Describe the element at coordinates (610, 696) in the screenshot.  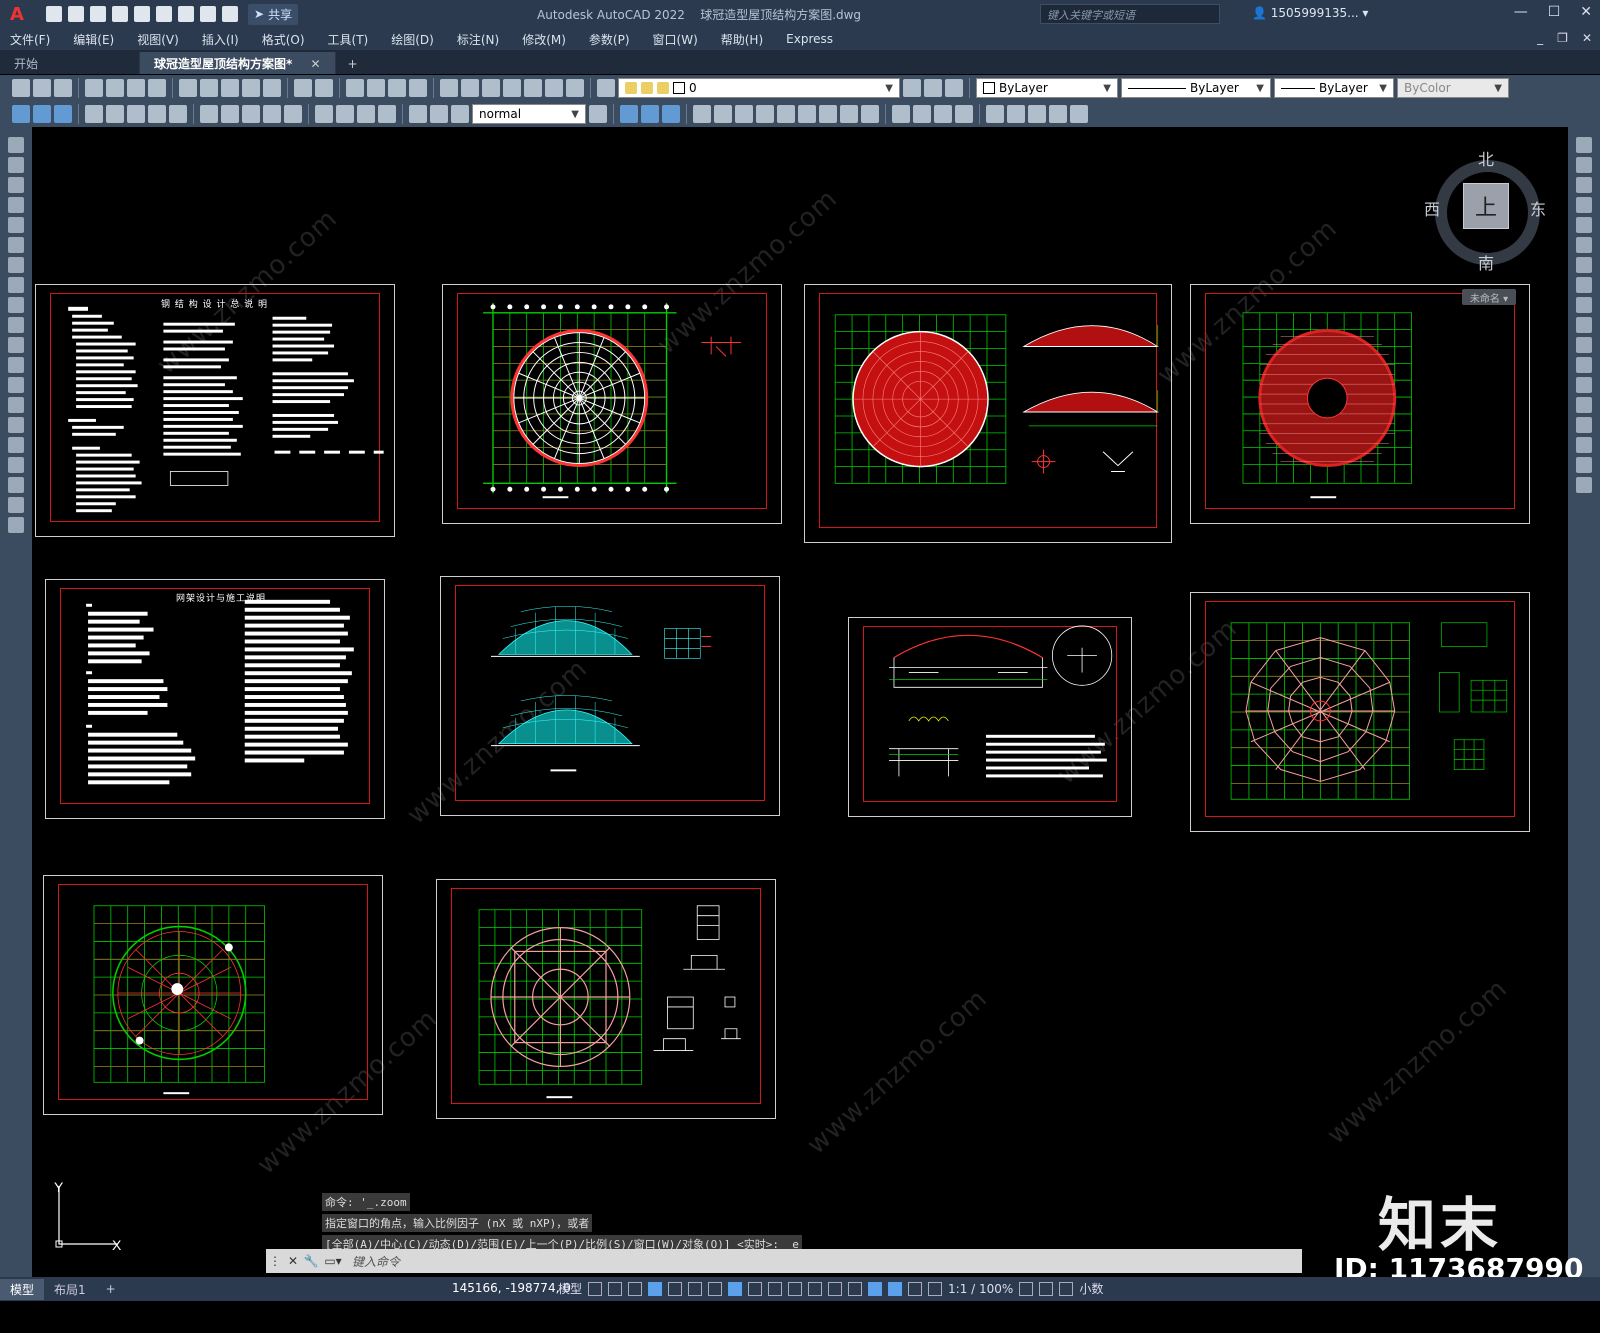
I see `drawing-sheet-elevations` at that location.